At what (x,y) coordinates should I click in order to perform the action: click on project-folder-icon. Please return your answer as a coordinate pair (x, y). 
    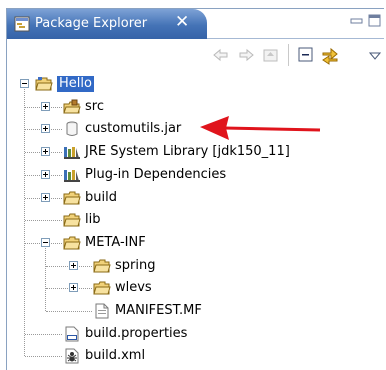
    Looking at the image, I should click on (44, 84).